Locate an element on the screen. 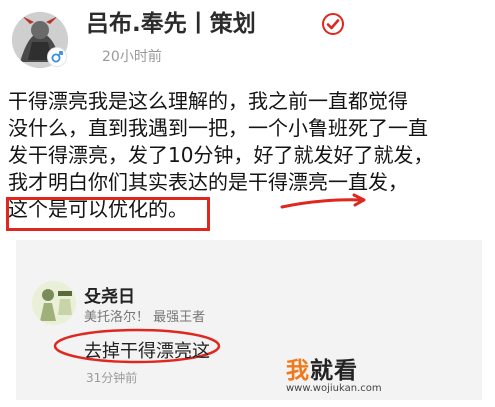 This screenshot has width=495, height=407. post-line: 干得漂亮我是这么理解的，我之前一直都觉得 is located at coordinates (208, 101).